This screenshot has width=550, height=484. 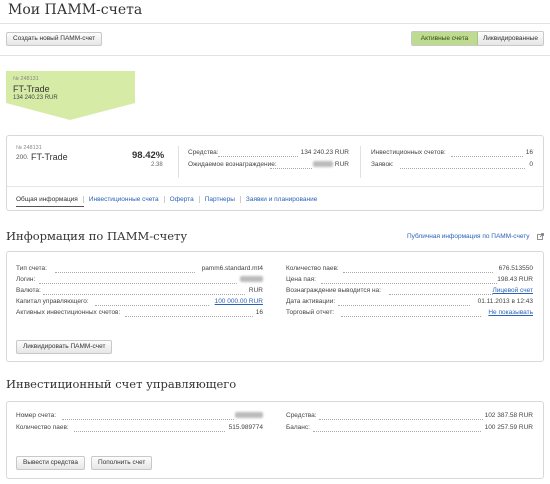 What do you see at coordinates (531, 164) in the screenshot?
I see `requests-value: 0` at bounding box center [531, 164].